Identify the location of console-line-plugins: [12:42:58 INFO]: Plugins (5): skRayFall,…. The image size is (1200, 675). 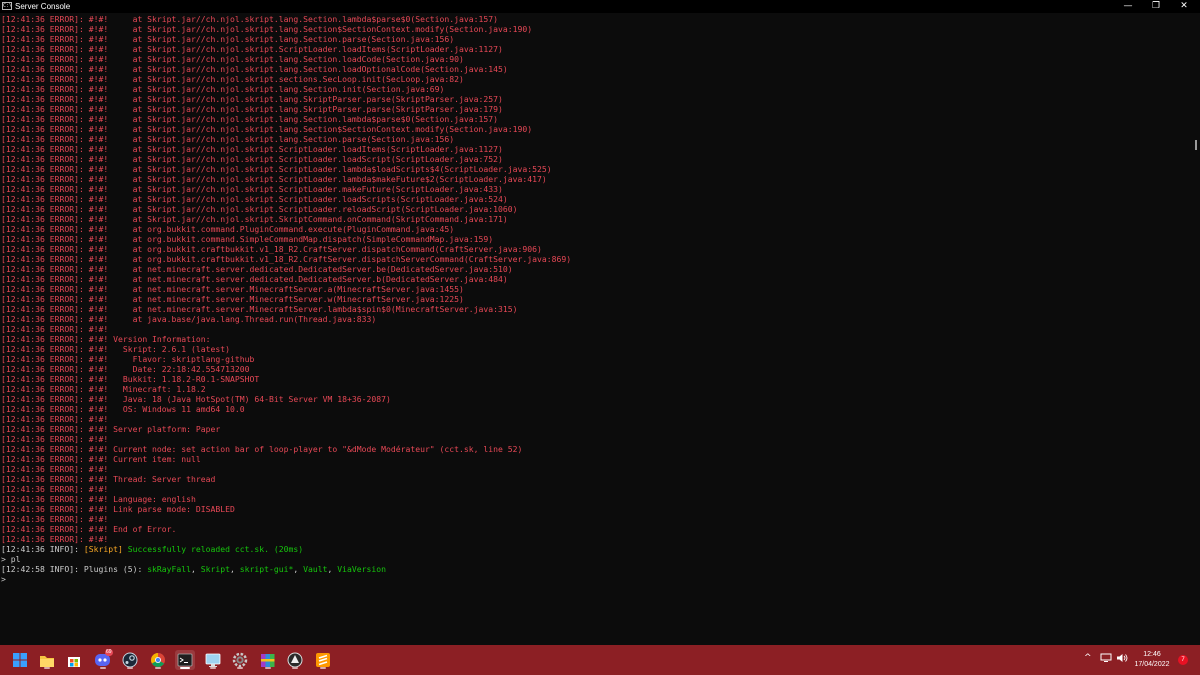
(595, 569).